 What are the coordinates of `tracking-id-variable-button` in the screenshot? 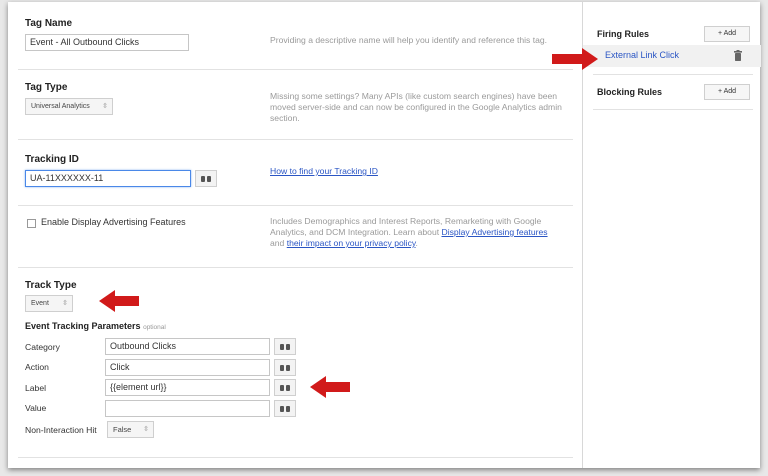 It's located at (206, 178).